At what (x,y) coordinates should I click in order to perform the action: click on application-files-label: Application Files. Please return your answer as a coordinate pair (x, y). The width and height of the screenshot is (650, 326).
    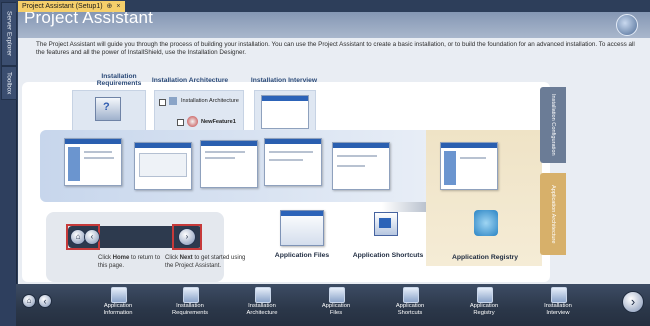
    Looking at the image, I should click on (302, 255).